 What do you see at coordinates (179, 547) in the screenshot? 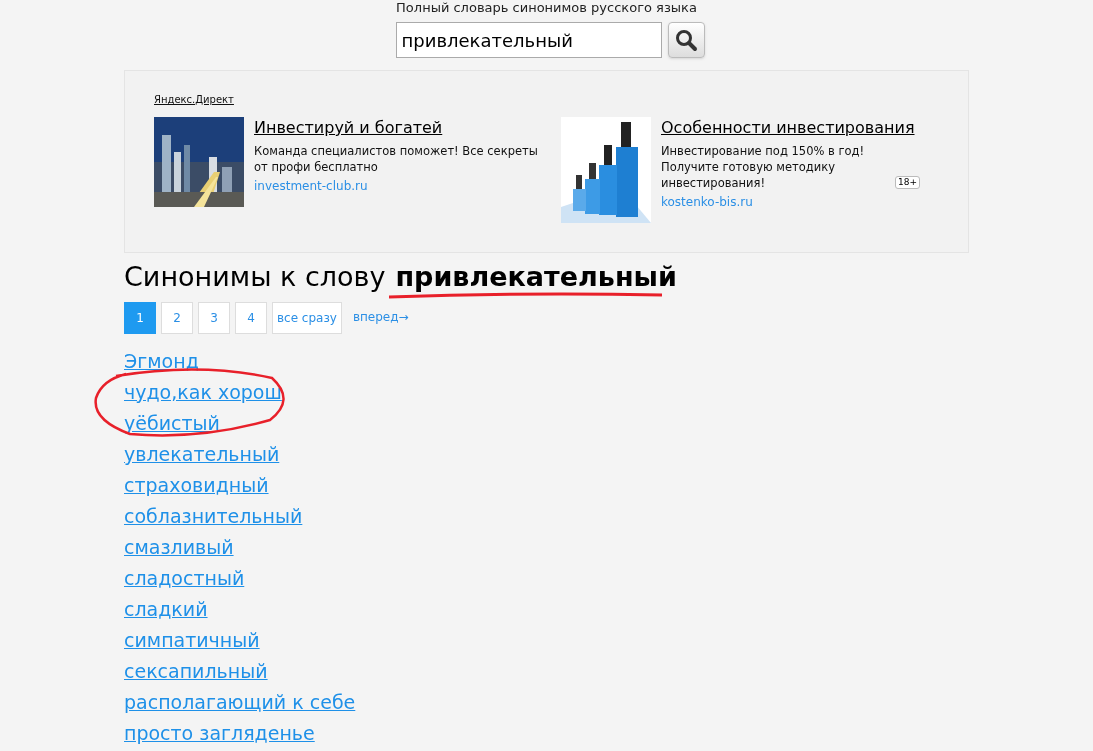
I see `synonym-link: смазливый` at bounding box center [179, 547].